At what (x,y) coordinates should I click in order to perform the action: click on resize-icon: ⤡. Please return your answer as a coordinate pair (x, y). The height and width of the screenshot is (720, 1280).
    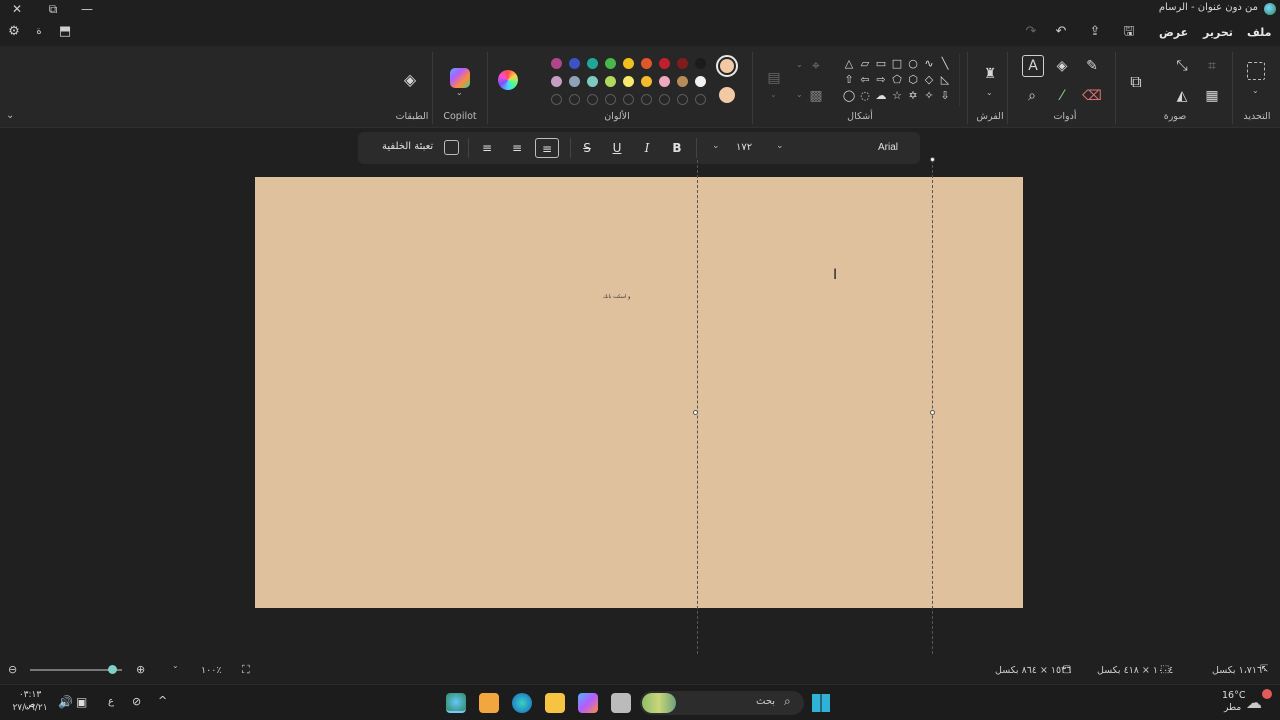
    Looking at the image, I should click on (1182, 66).